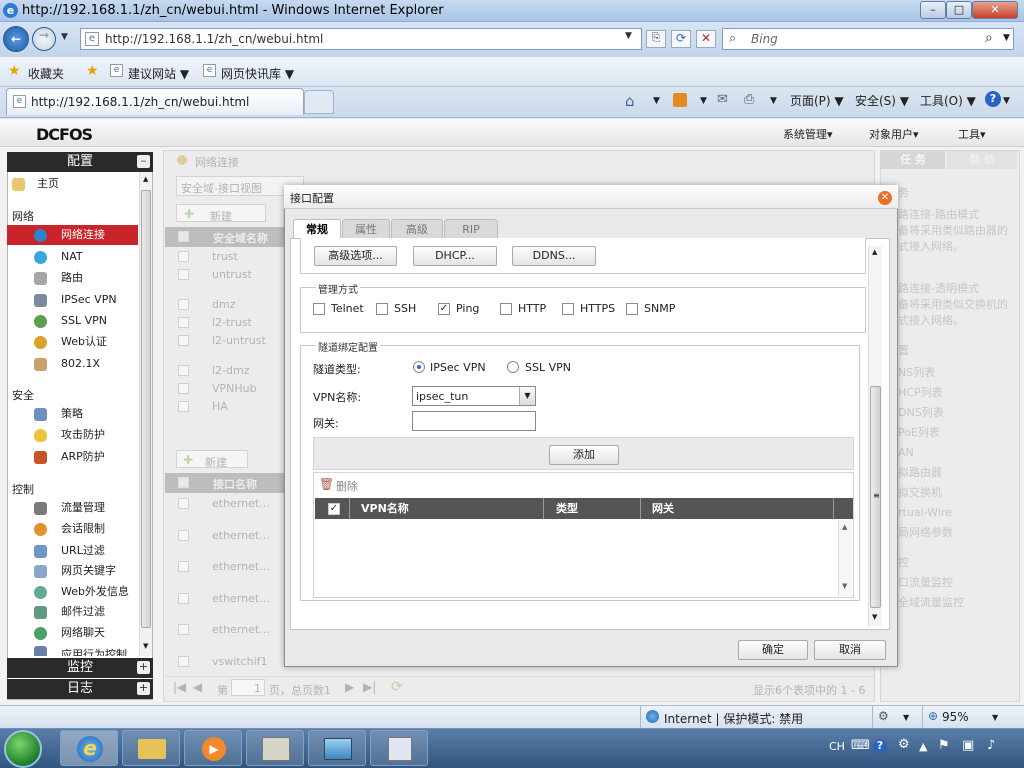 This screenshot has width=1024, height=768. Describe the element at coordinates (319, 309) in the screenshot. I see `checkbox-telnet` at that location.